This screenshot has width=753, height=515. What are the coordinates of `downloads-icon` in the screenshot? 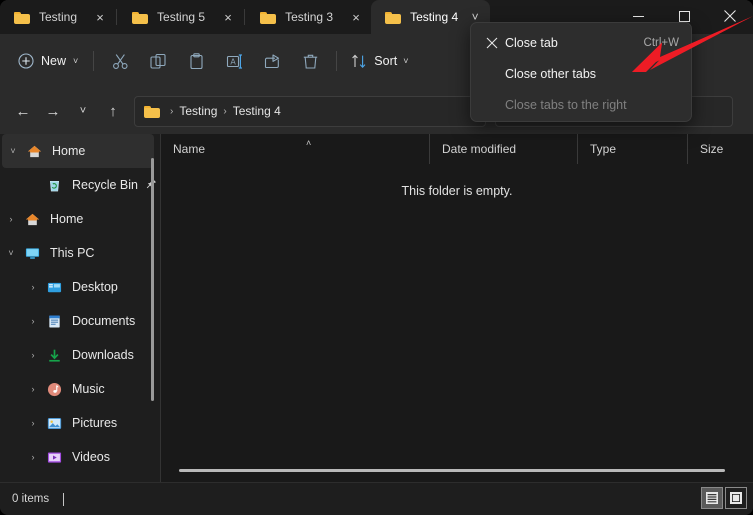 It's located at (54, 355).